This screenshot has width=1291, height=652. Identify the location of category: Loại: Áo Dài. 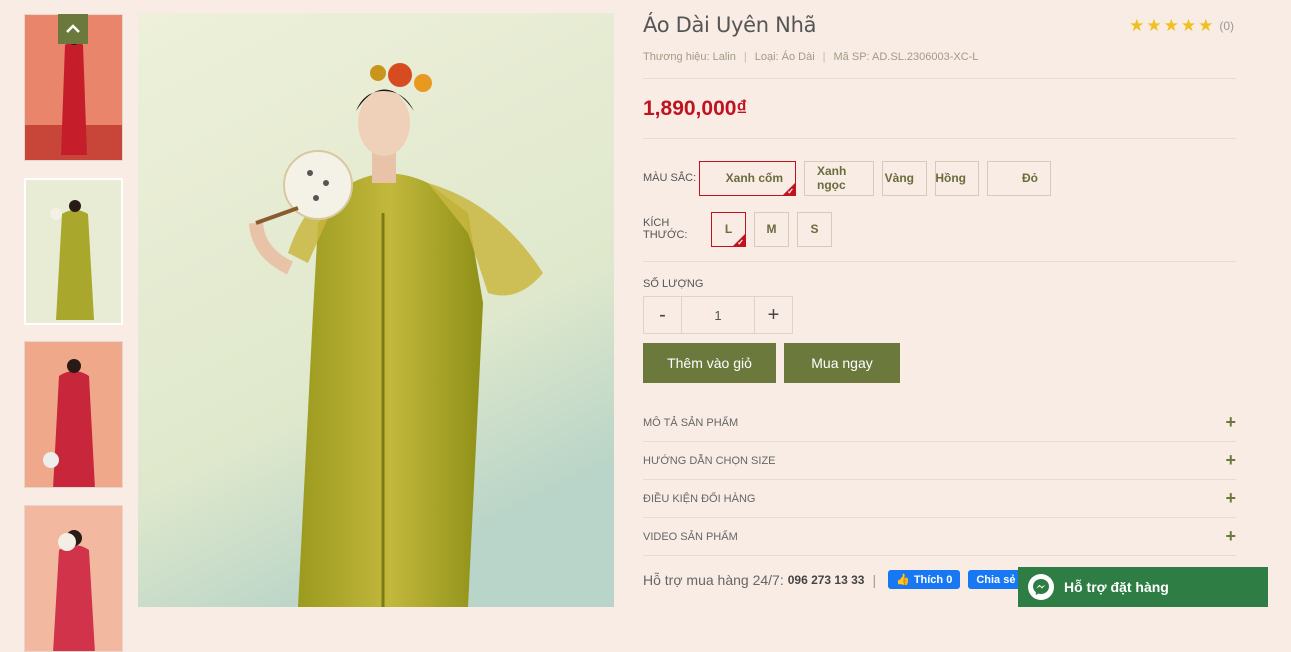
(784, 57).